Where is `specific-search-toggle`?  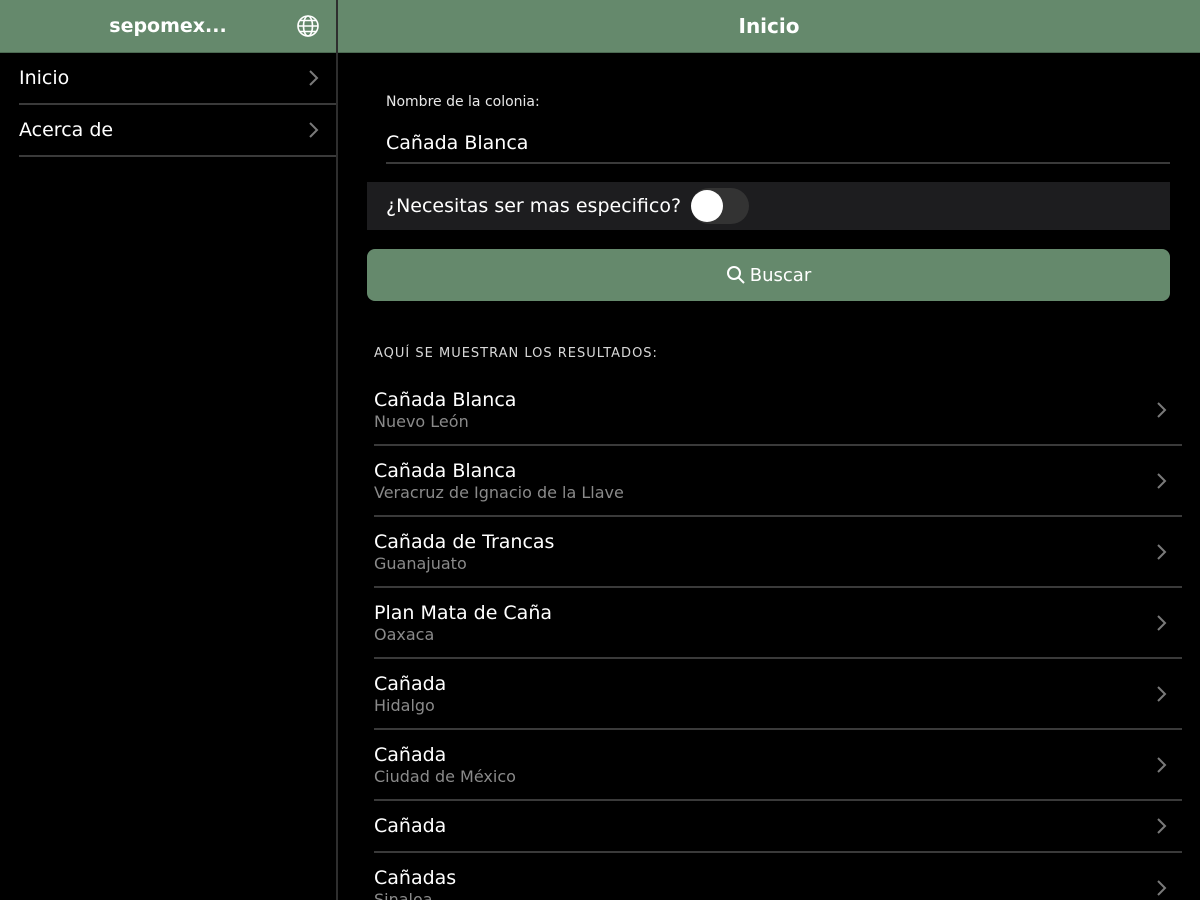 specific-search-toggle is located at coordinates (720, 206).